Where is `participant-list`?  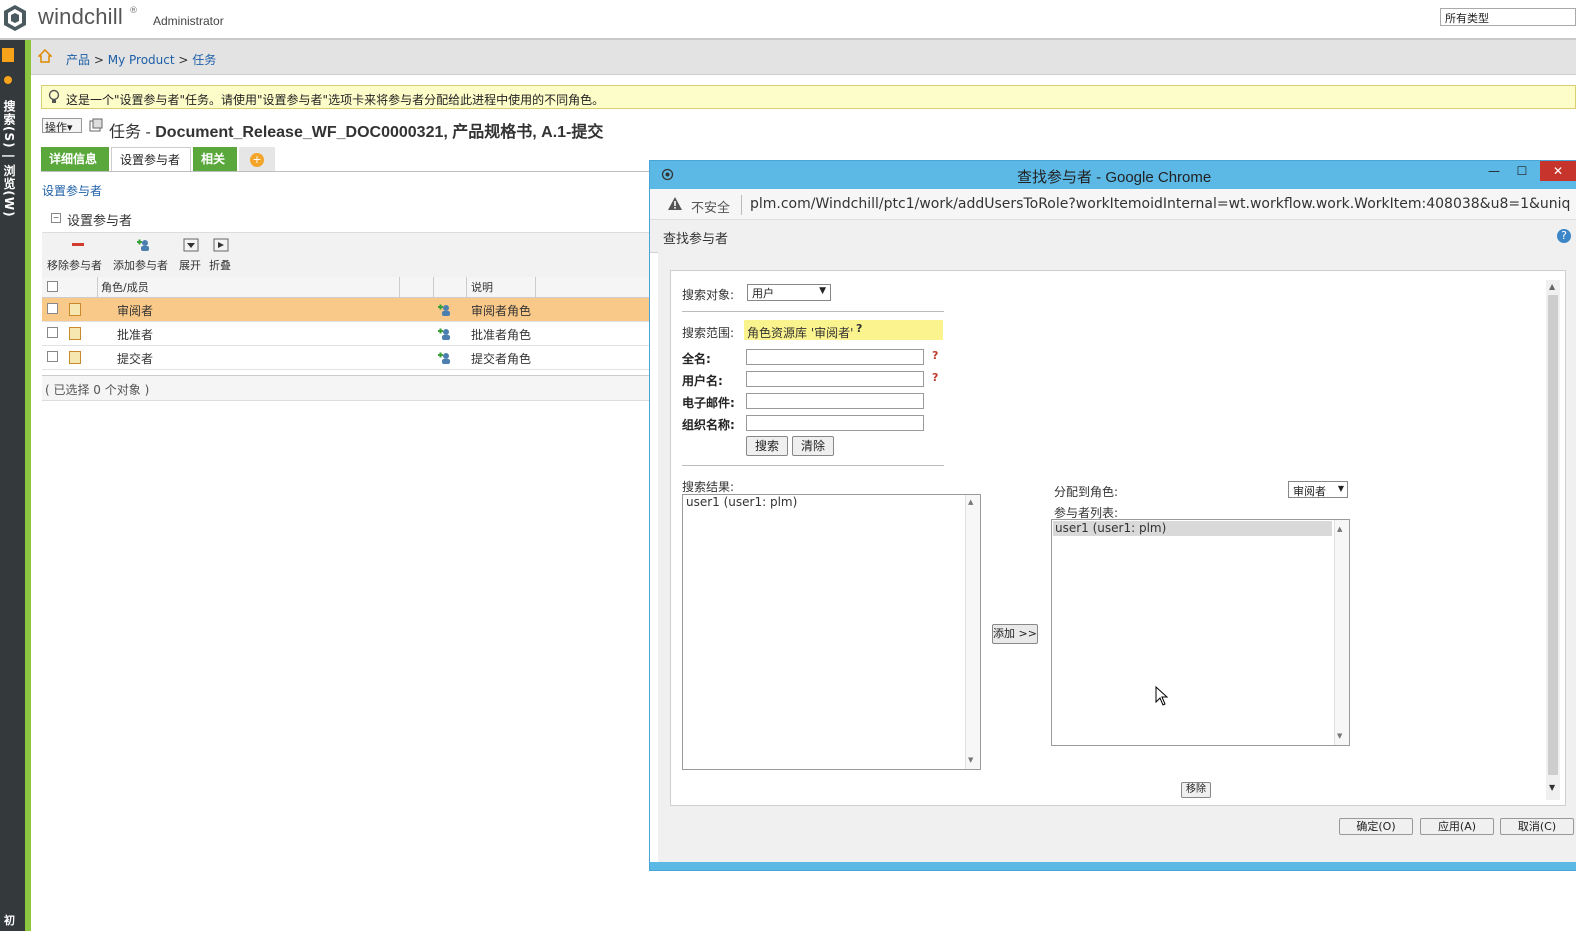 participant-list is located at coordinates (1200, 632).